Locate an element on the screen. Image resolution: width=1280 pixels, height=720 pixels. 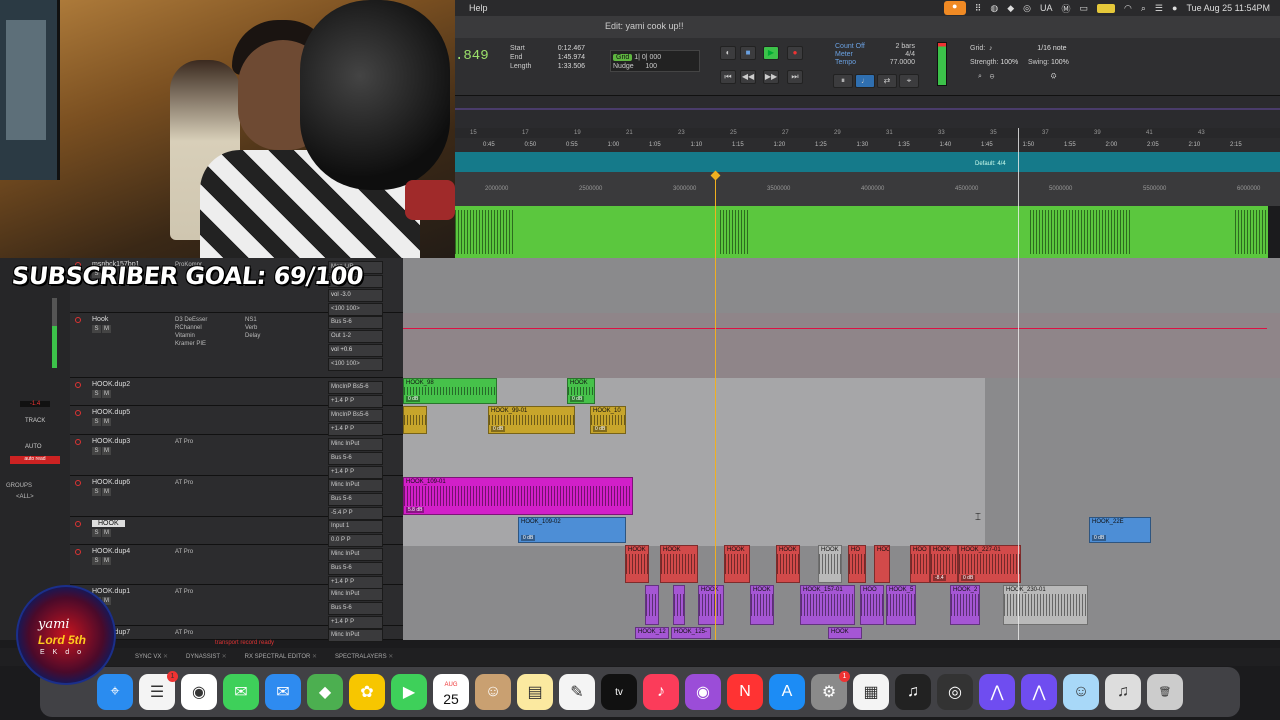
audio-clip: HOOK_22E 0 dB is located at coordinates (1120, 530).